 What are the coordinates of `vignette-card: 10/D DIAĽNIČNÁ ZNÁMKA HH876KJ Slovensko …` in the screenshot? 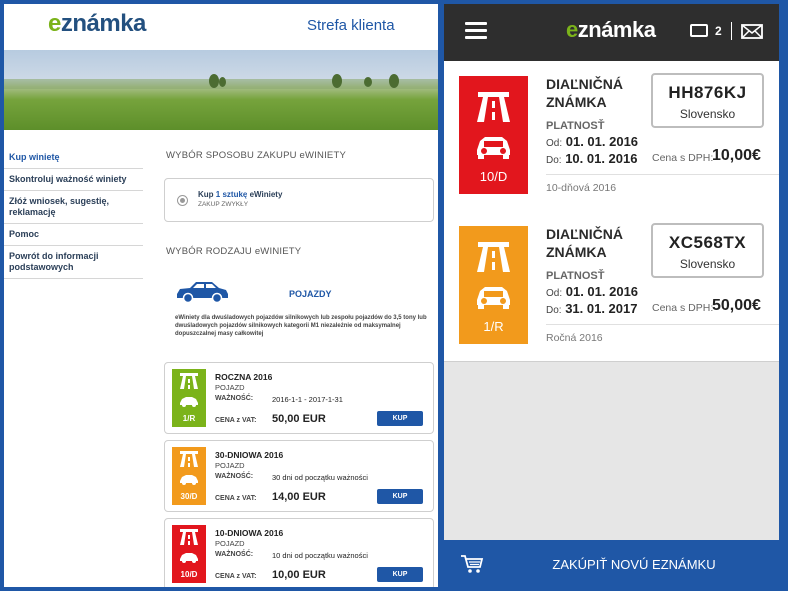 It's located at (611, 136).